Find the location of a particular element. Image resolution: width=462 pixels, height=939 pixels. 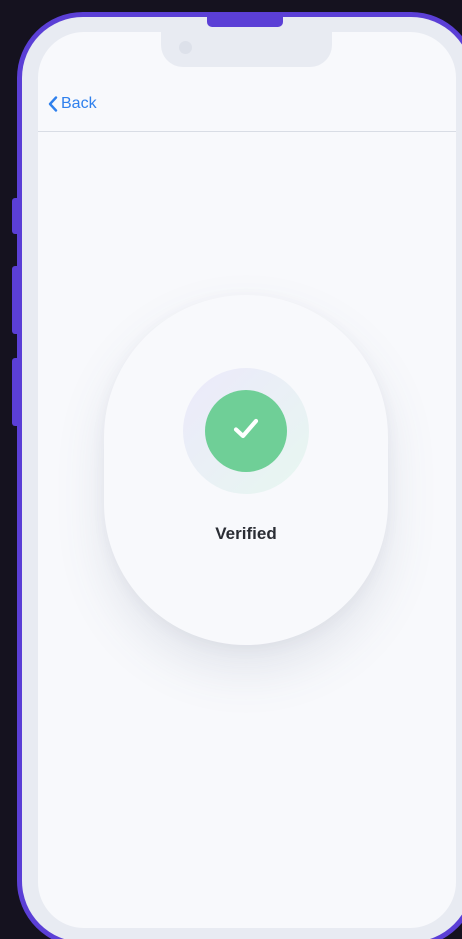

chevron-left-icon is located at coordinates (53, 104).